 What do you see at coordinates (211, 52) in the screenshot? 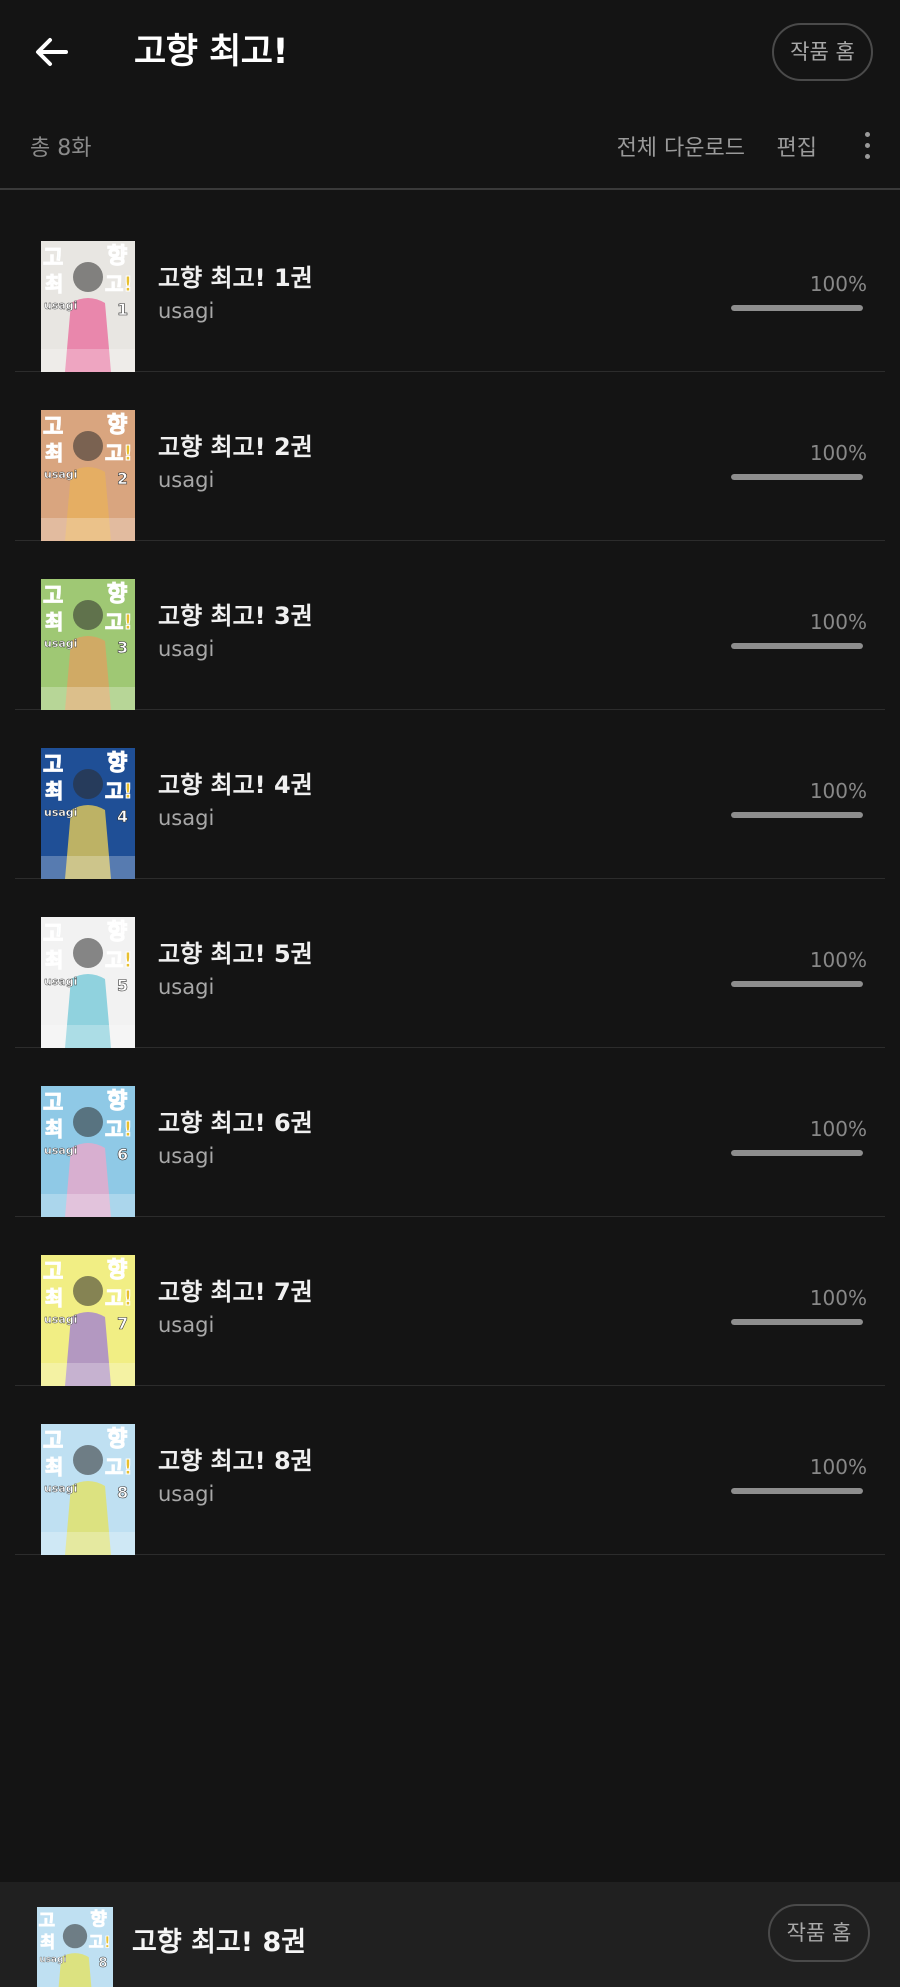
I see `page-title: 고향 최고!` at bounding box center [211, 52].